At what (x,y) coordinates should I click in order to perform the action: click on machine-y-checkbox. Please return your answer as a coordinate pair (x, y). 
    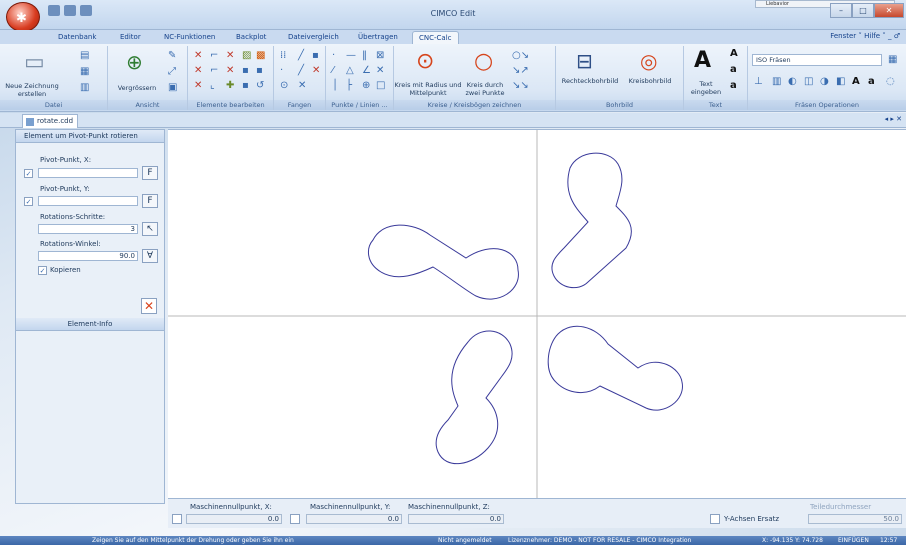
    Looking at the image, I should click on (295, 519).